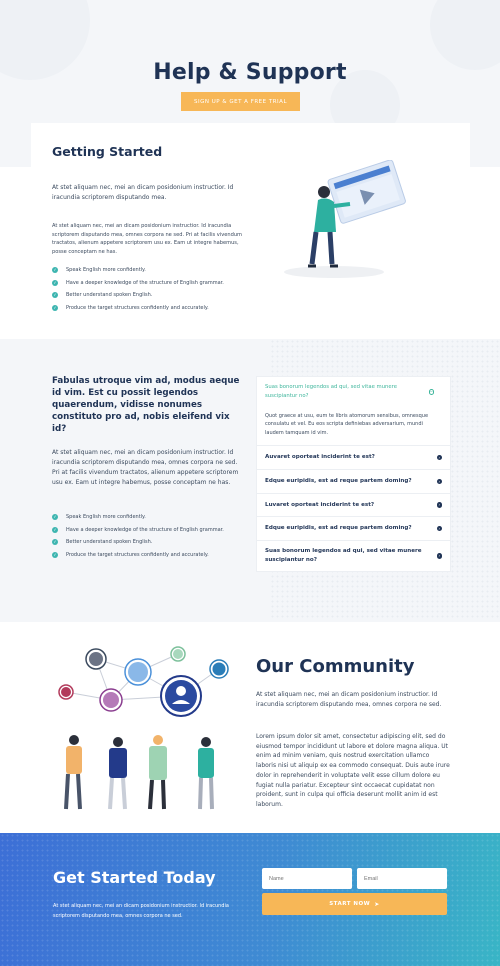 Image resolution: width=500 pixels, height=966 pixels. I want to click on faq-item: Luvaret oporteat inciderint te est? ›, so click(353, 506).